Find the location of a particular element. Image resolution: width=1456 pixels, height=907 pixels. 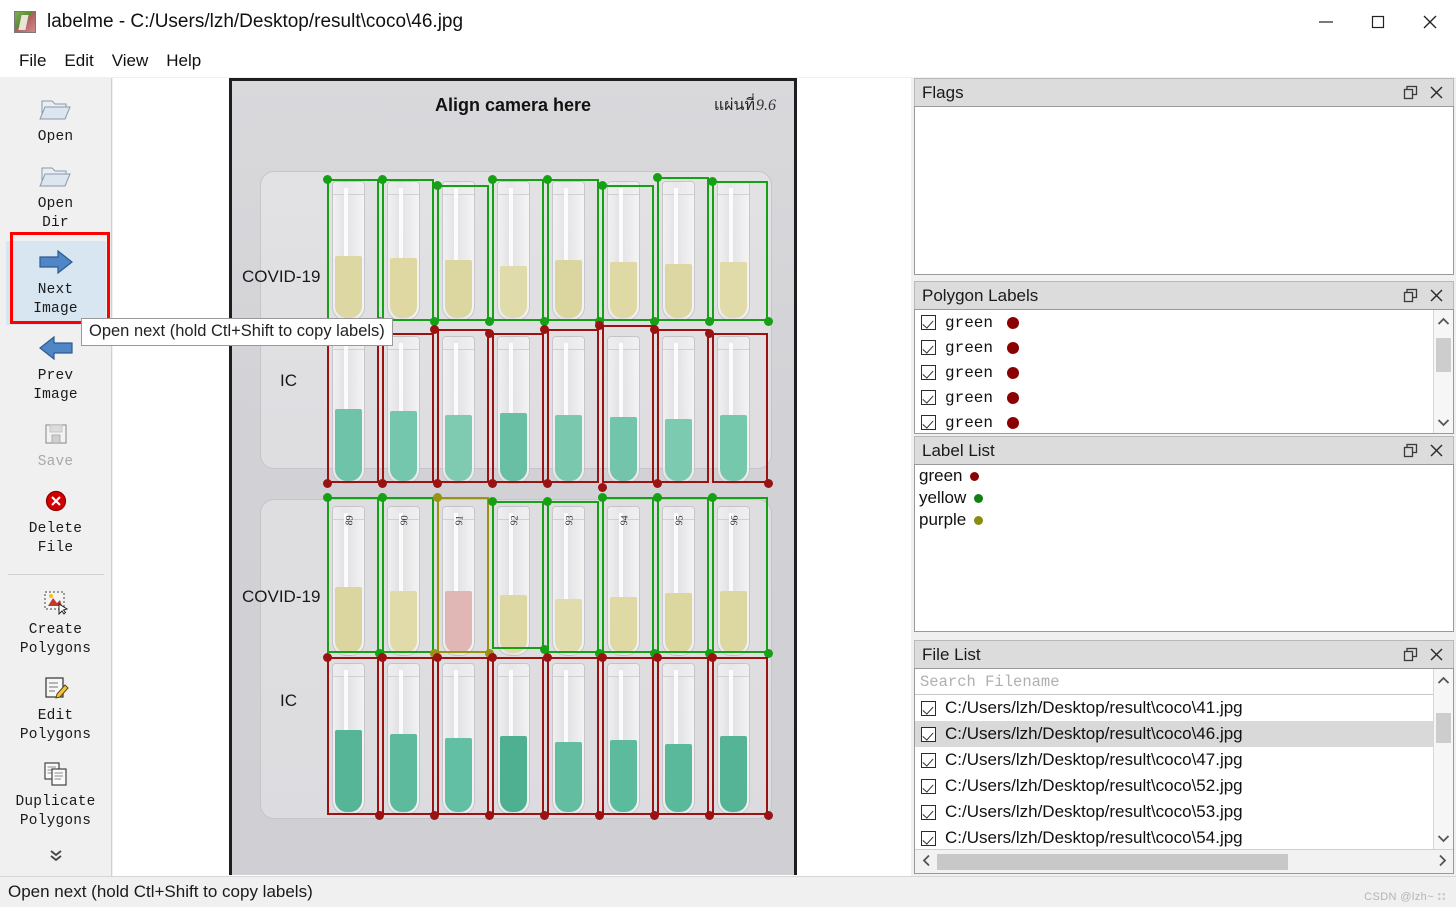

file-list-scrollbar is located at coordinates (1443, 759).